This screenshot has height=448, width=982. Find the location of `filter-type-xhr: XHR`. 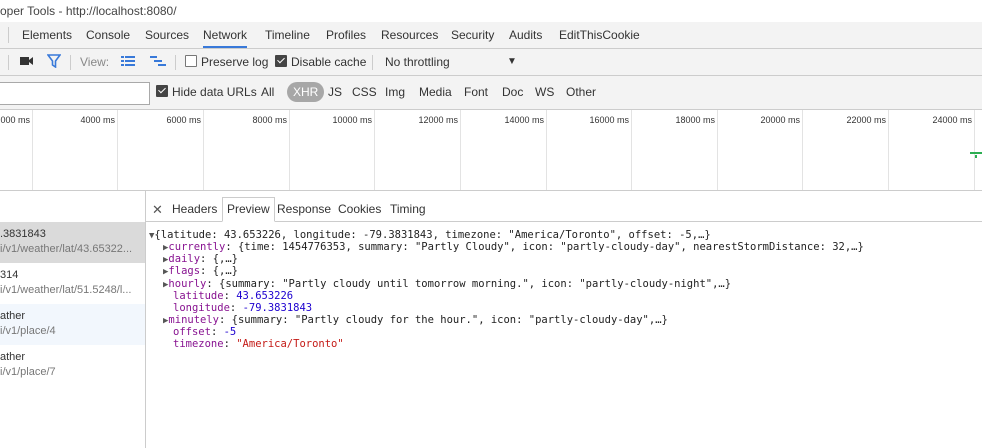

filter-type-xhr: XHR is located at coordinates (306, 92).